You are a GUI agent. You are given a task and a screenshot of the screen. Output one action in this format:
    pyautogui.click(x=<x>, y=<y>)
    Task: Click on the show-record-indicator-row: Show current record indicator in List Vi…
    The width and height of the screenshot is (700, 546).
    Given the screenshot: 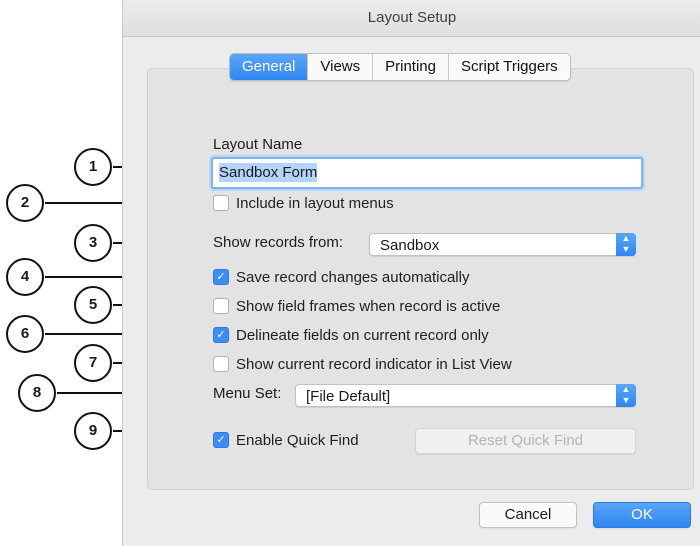 What is the action you would take?
    pyautogui.click(x=362, y=364)
    